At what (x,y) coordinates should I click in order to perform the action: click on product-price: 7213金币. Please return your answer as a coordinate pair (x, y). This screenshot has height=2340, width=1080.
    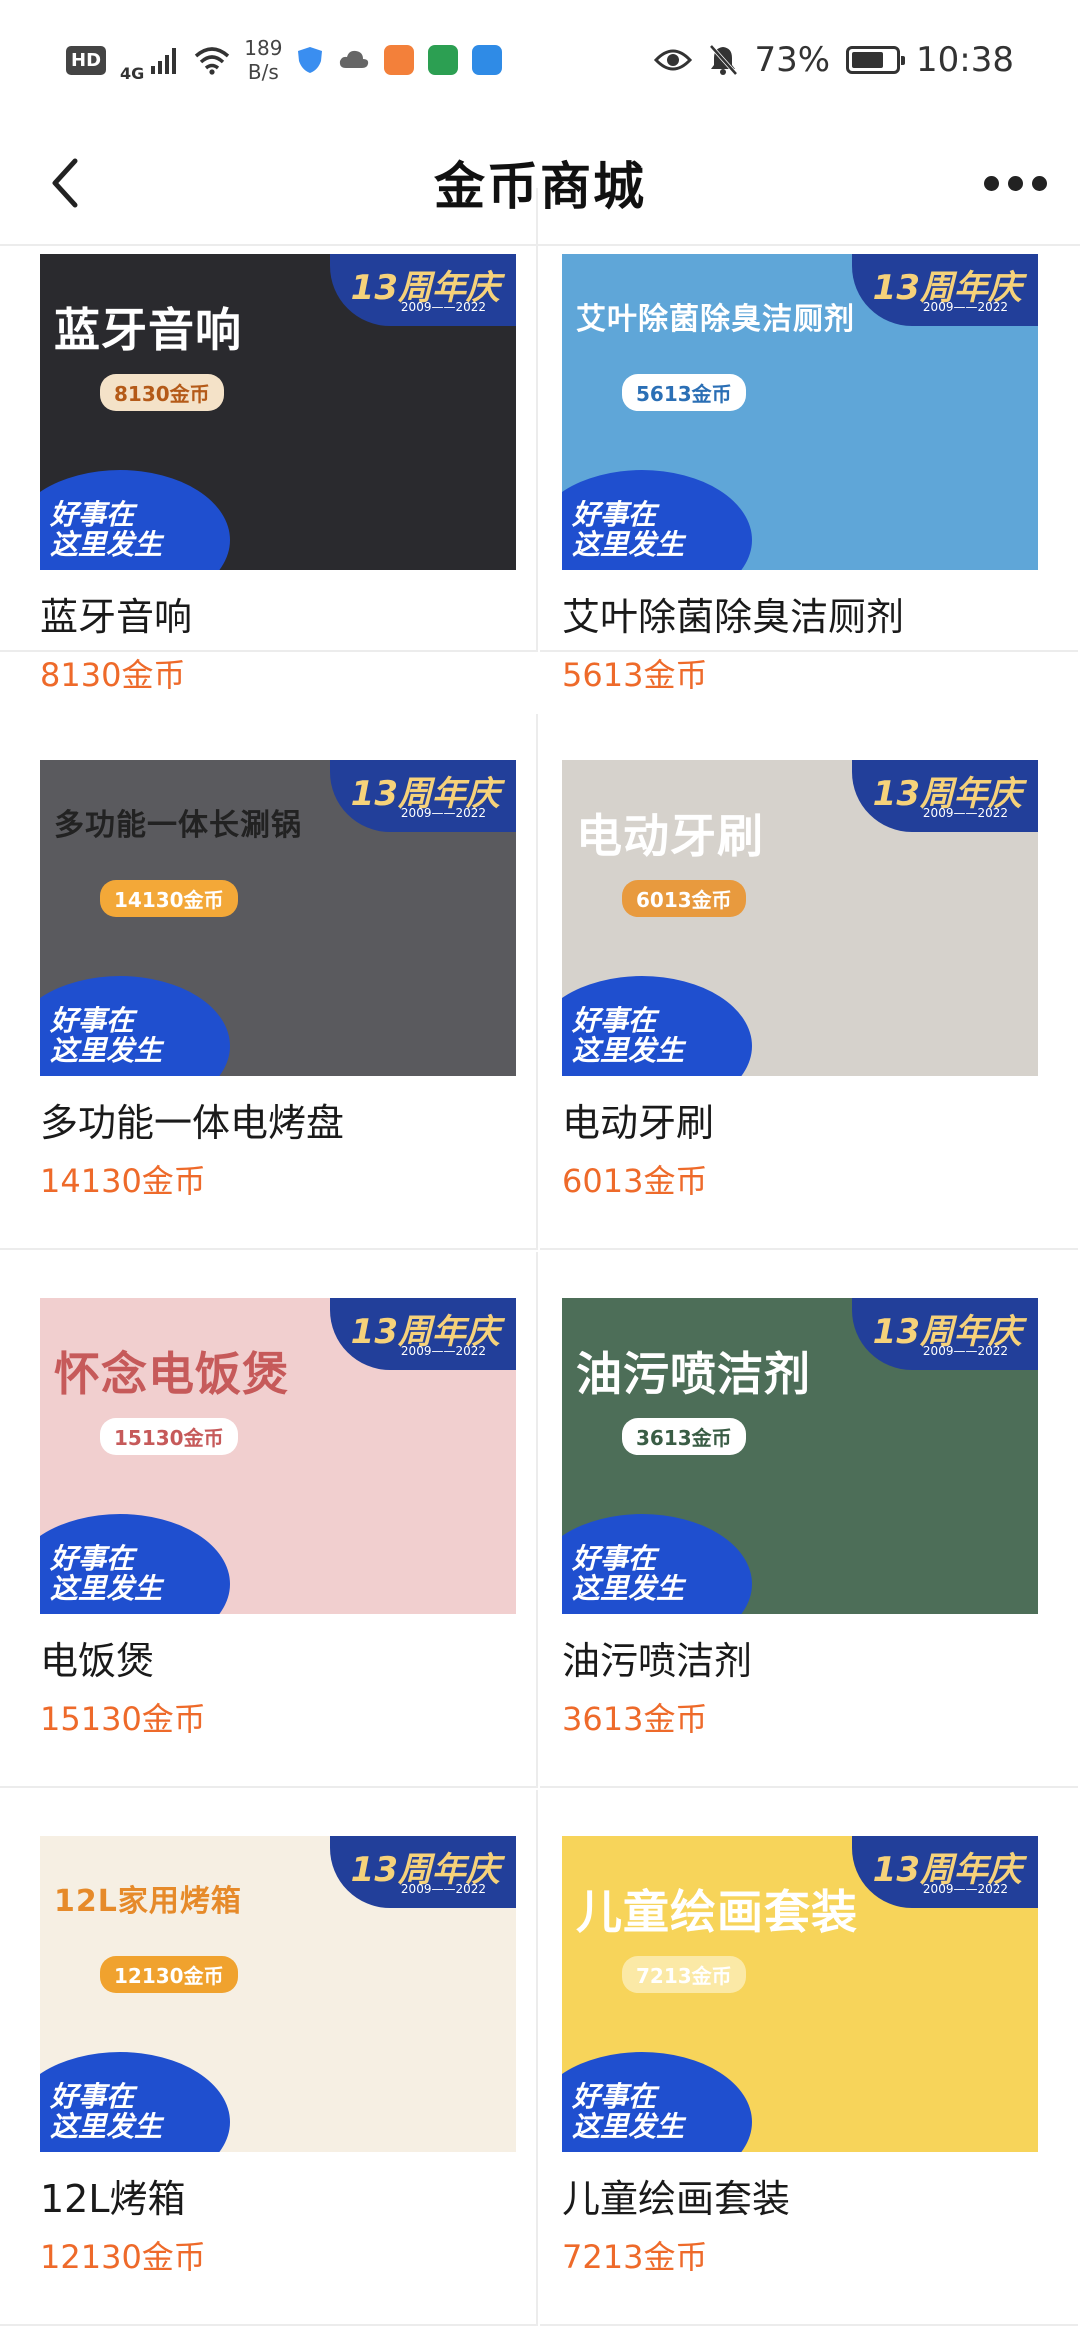
    Looking at the image, I should click on (635, 2257).